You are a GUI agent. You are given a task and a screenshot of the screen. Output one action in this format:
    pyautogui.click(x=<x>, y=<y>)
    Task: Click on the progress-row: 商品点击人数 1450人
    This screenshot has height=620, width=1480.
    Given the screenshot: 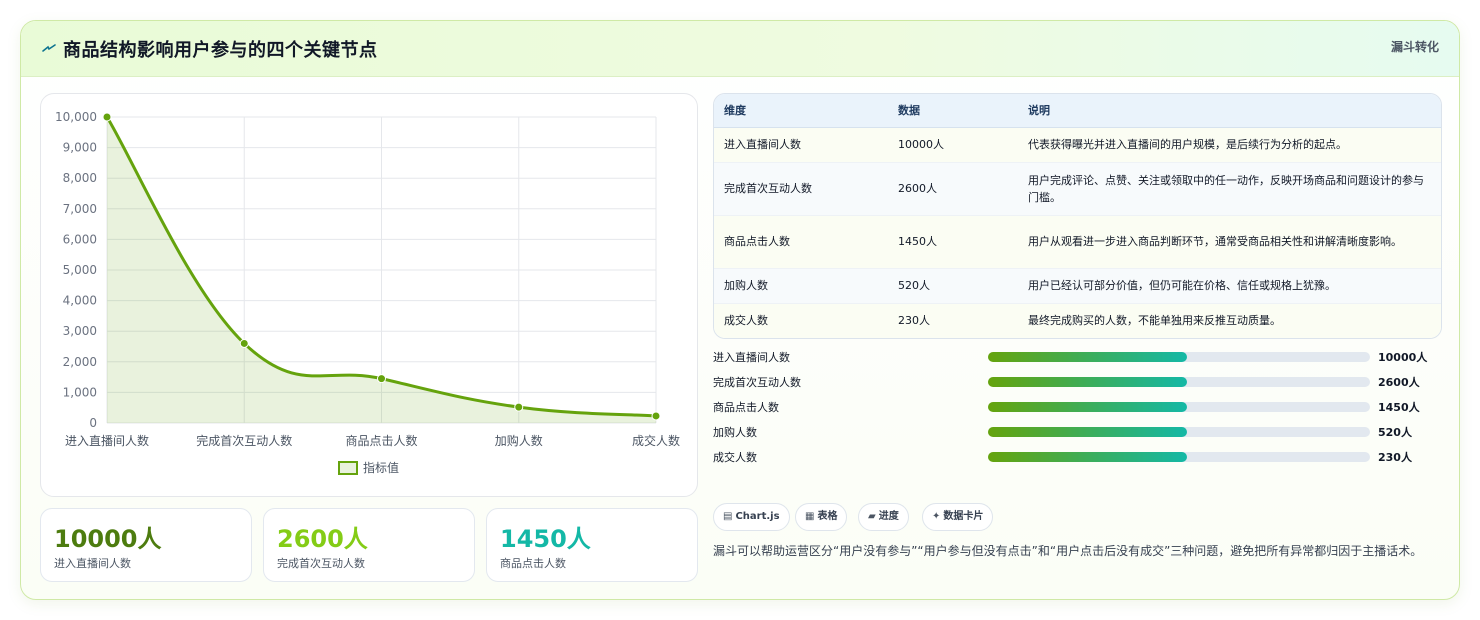 What is the action you would take?
    pyautogui.click(x=1077, y=409)
    